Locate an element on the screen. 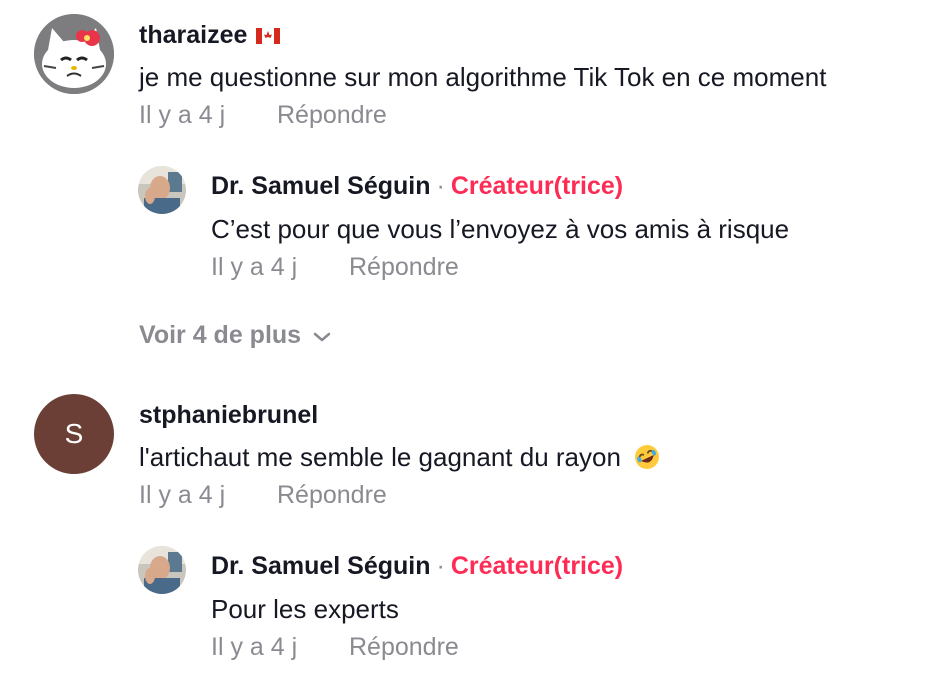  hello-kitty-avatar-icon is located at coordinates (74, 54).